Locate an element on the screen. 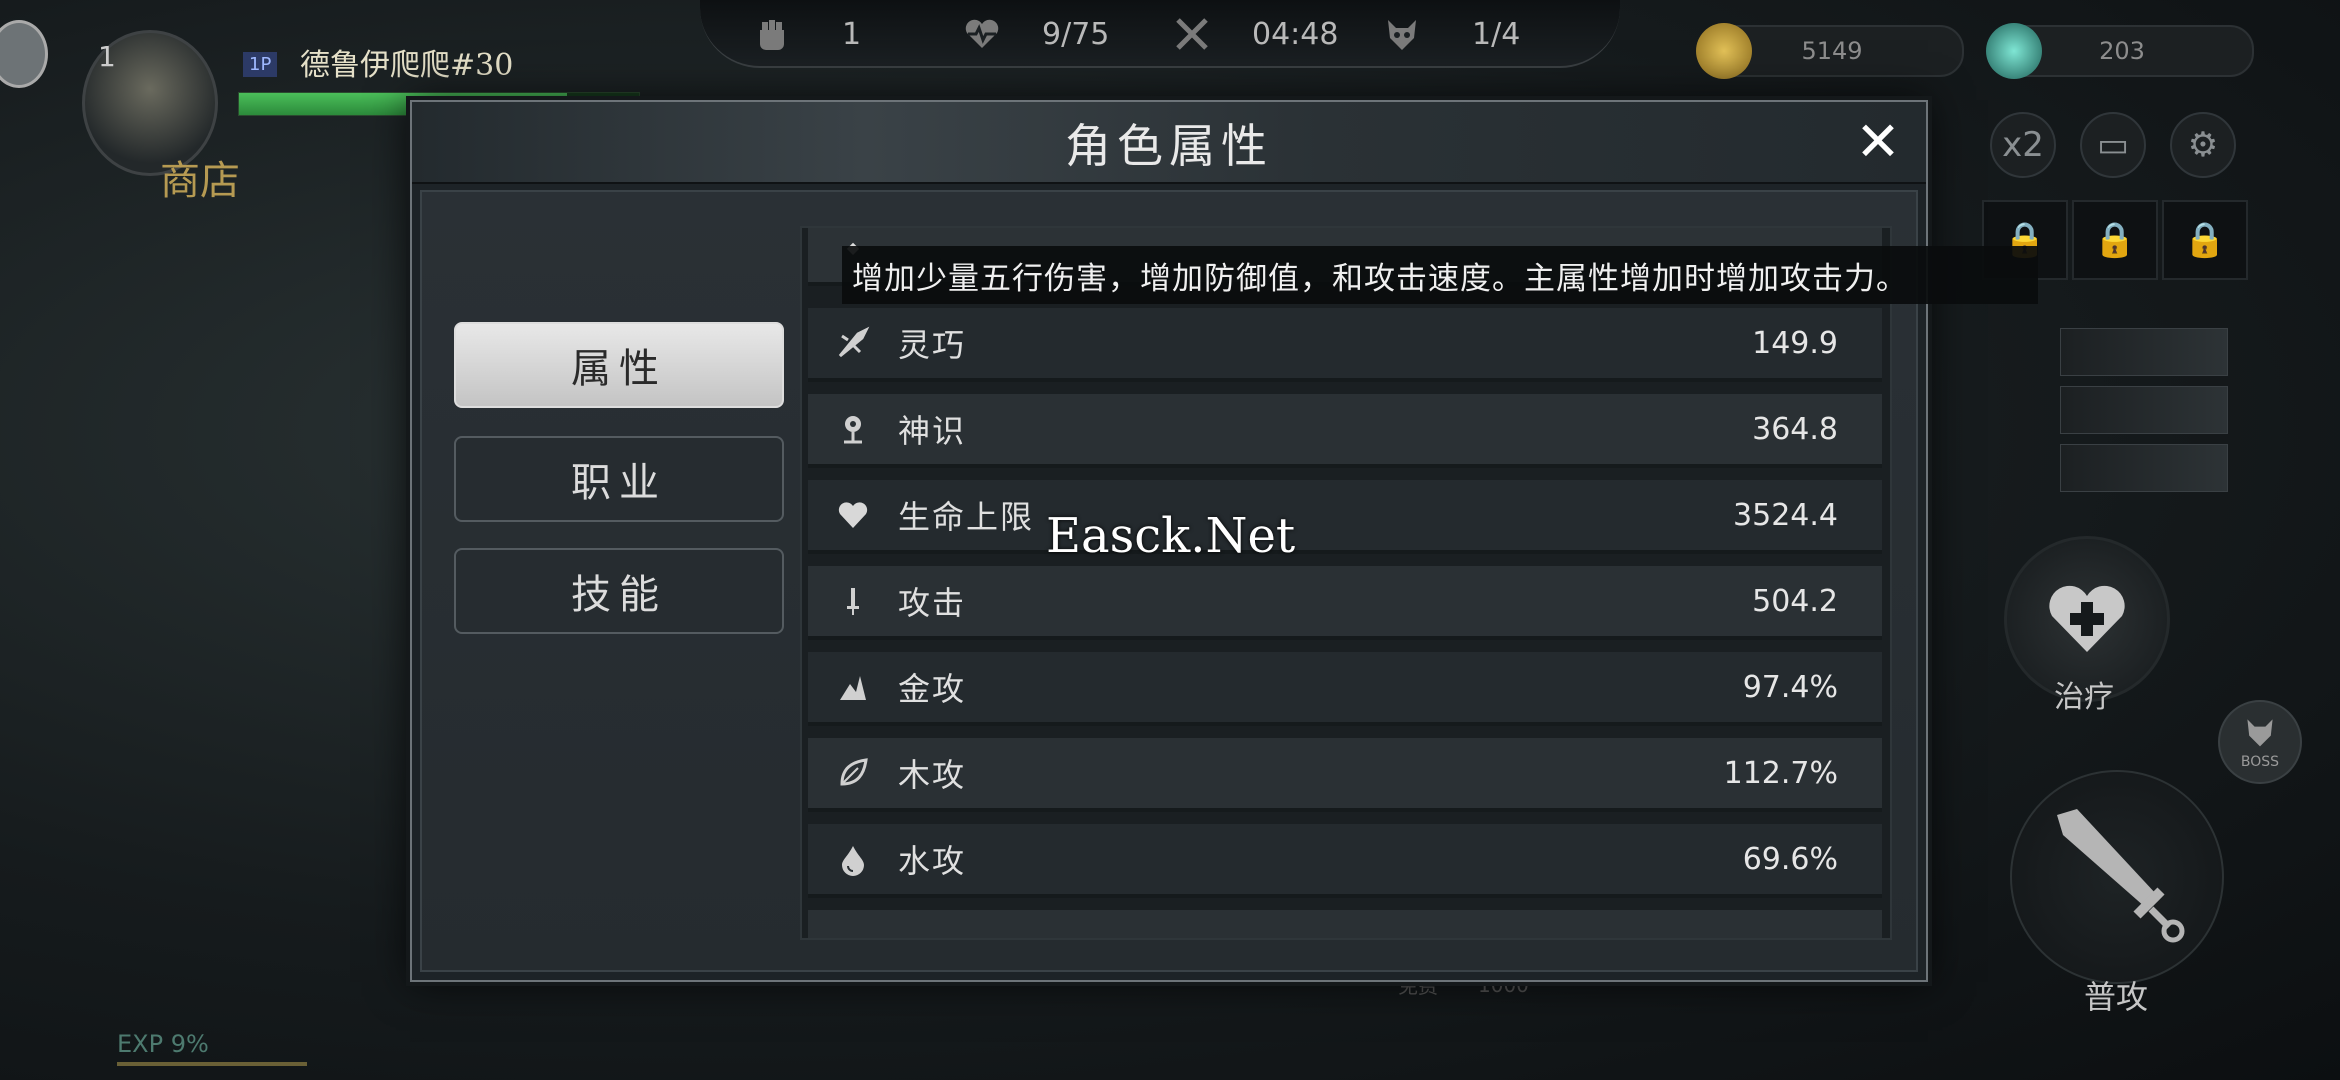 This screenshot has height=1080, width=2340. hud-stat-value: 1/4 is located at coordinates (1496, 34).